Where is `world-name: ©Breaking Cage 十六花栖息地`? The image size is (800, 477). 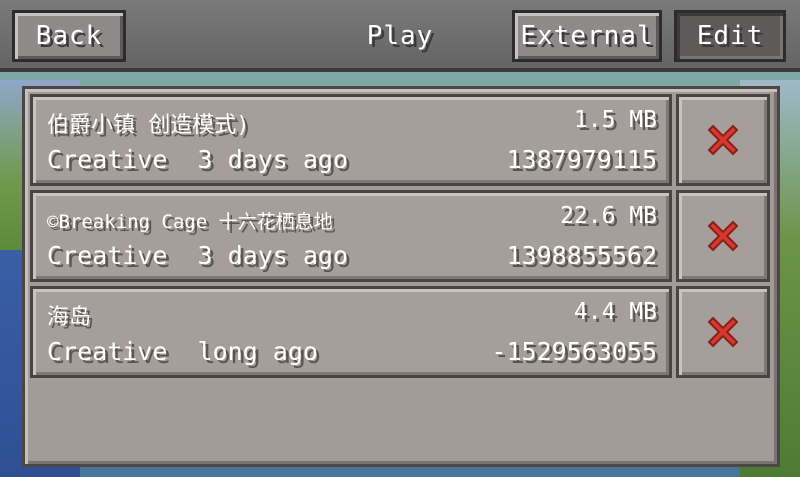 world-name: ©Breaking Cage 十六花栖息地 is located at coordinates (190, 222).